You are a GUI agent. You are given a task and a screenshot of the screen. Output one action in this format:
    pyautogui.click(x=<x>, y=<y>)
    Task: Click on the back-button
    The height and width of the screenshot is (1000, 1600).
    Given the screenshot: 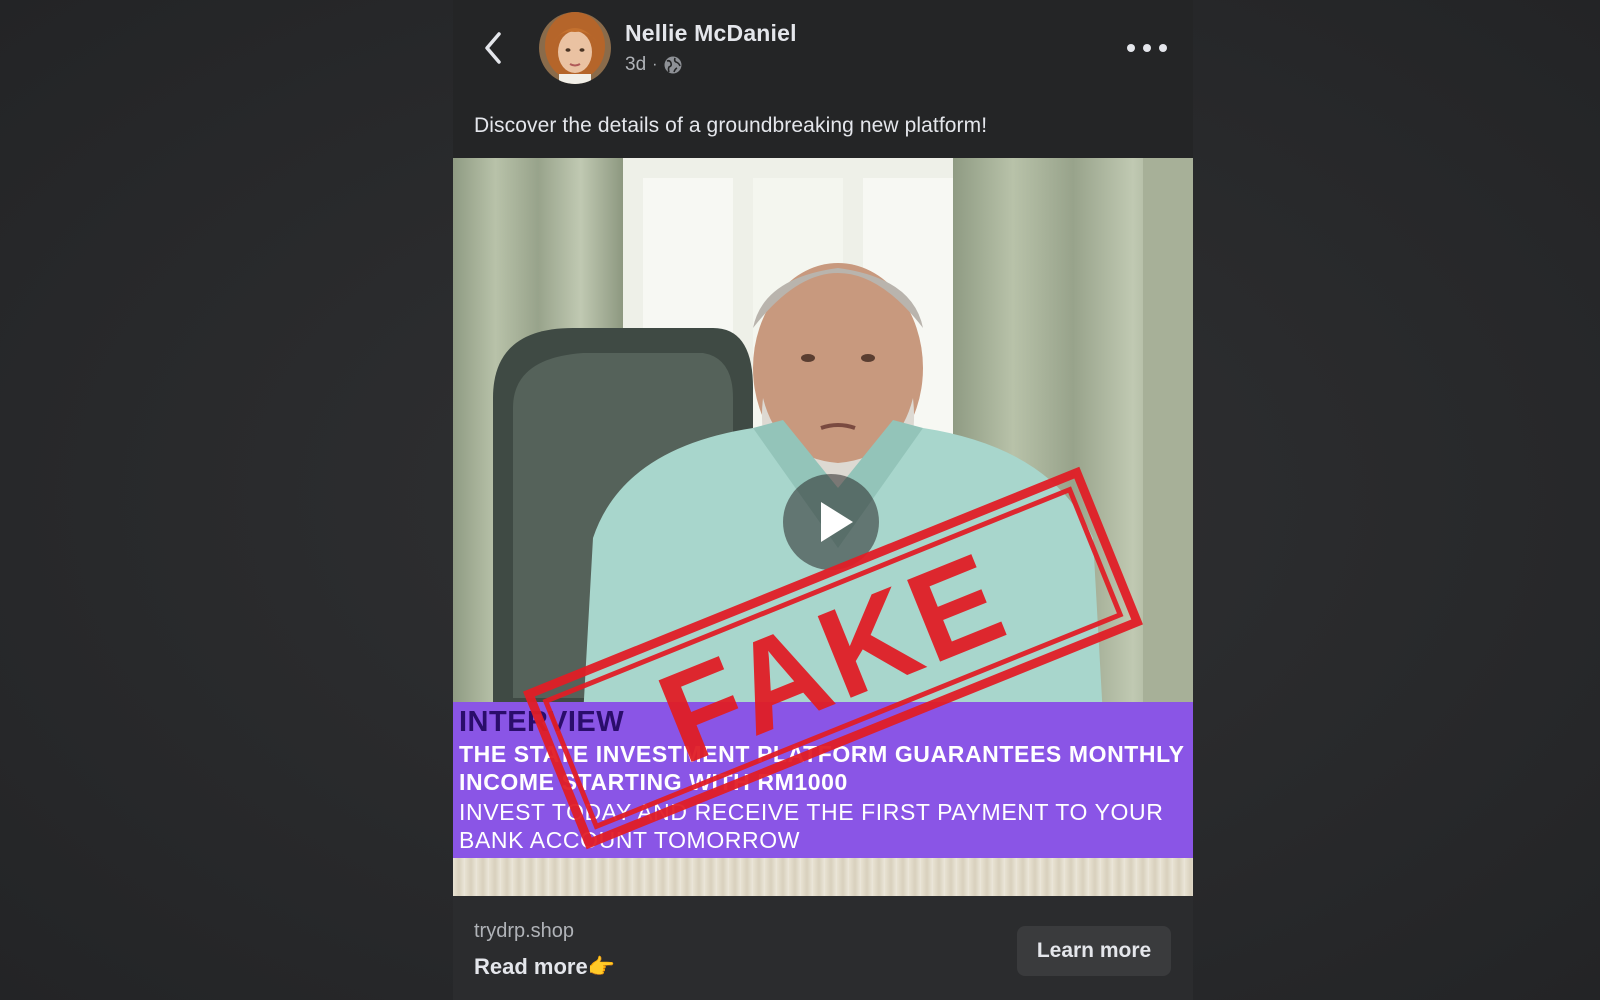 What is the action you would take?
    pyautogui.click(x=495, y=48)
    